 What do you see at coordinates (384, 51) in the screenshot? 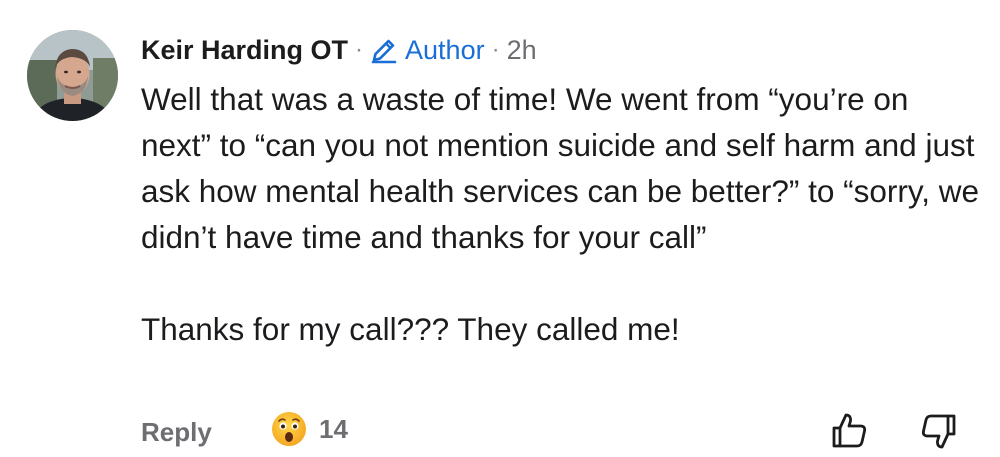
I see `pencil-icon` at bounding box center [384, 51].